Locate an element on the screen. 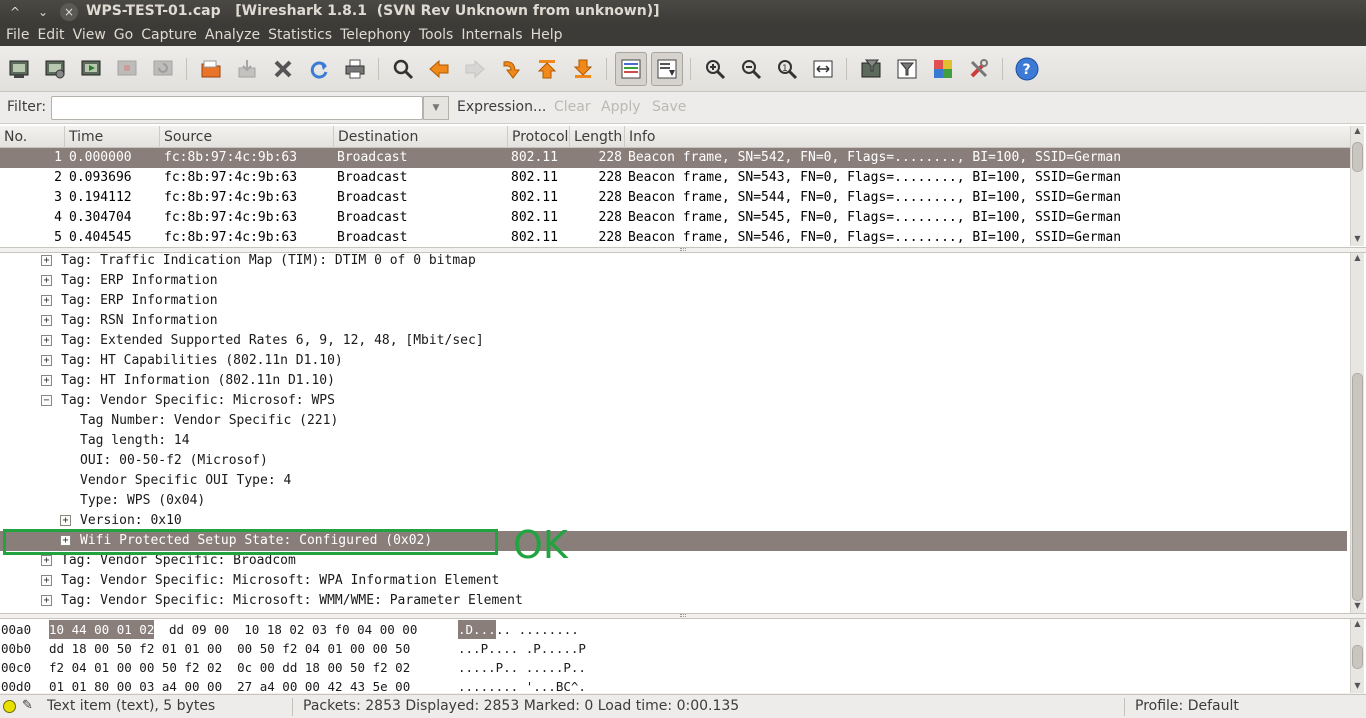 Image resolution: width=1366 pixels, height=718 pixels. reload-icon is located at coordinates (319, 69).